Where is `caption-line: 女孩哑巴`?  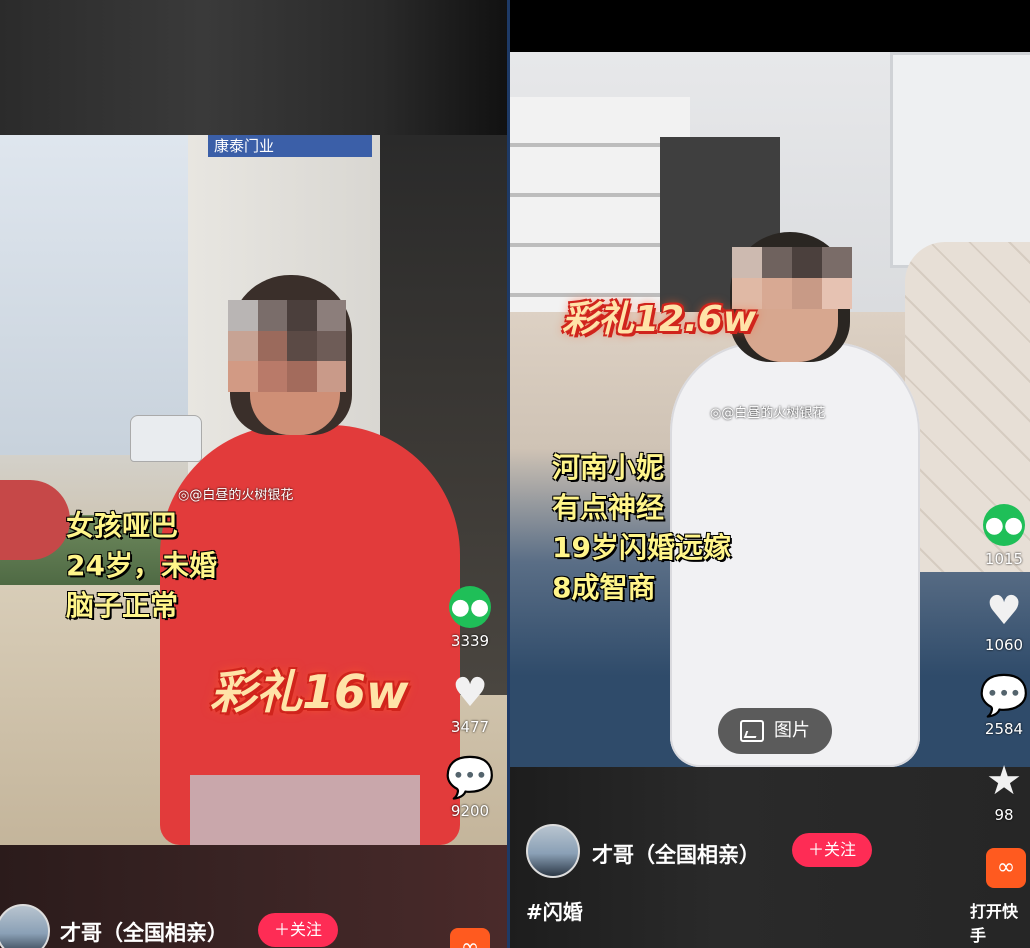 caption-line: 女孩哑巴 is located at coordinates (122, 525).